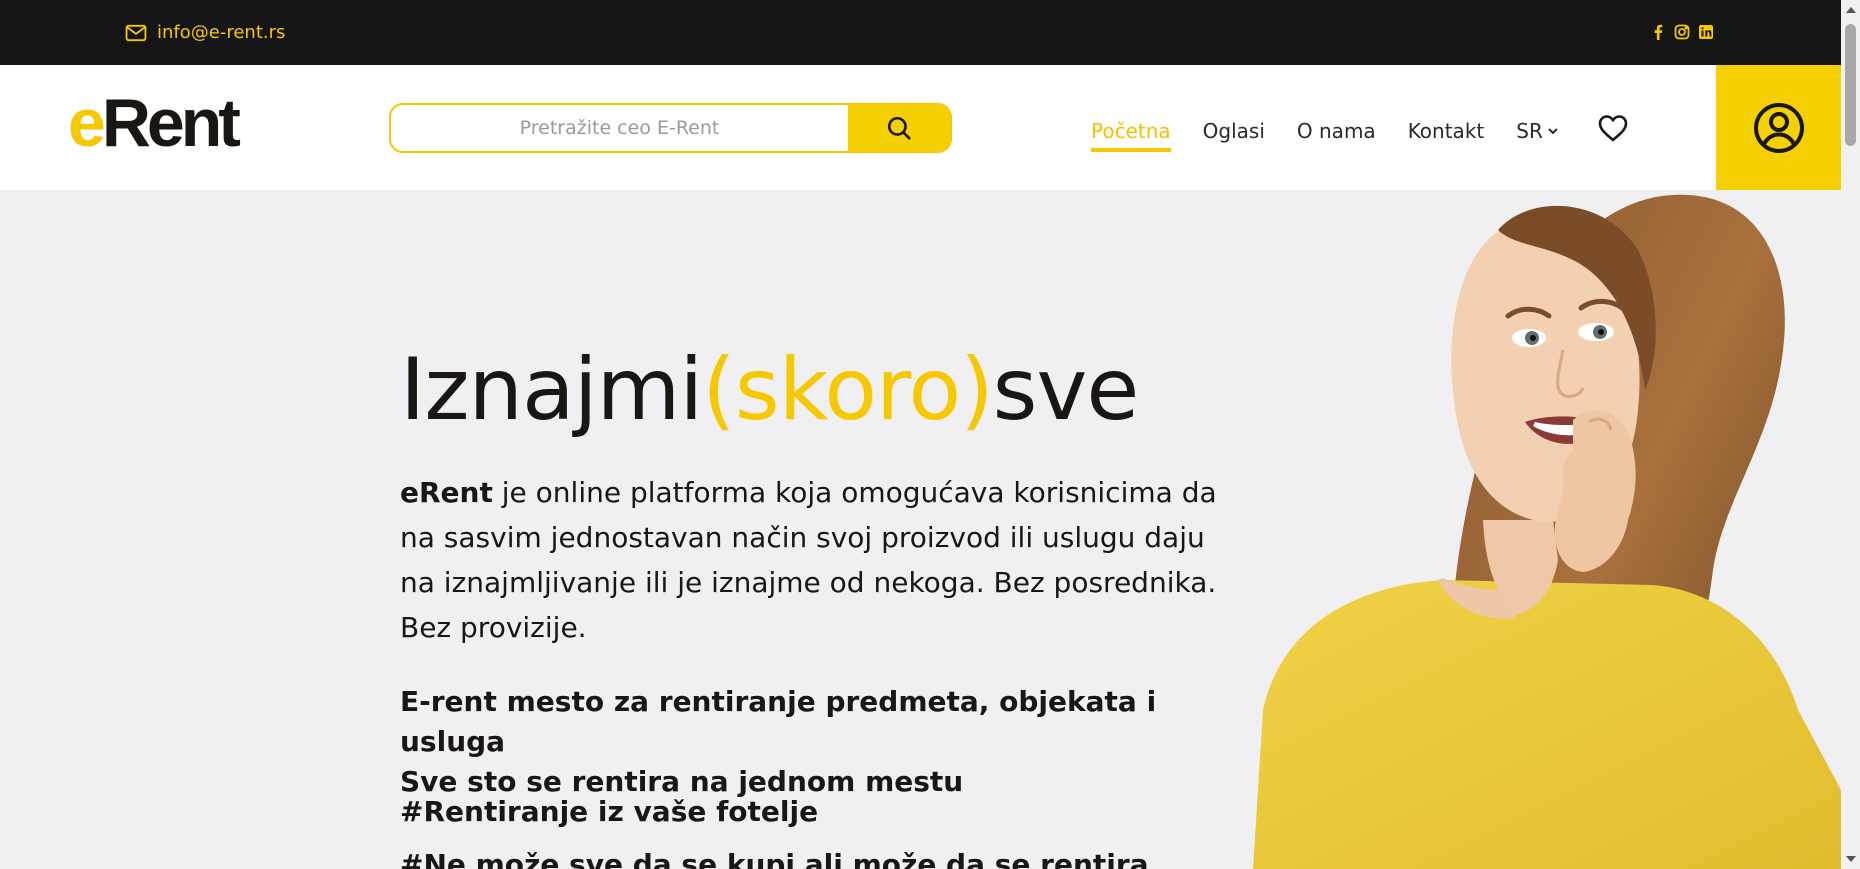  Describe the element at coordinates (221, 32) in the screenshot. I see `email-text: info@e-rent.rs` at that location.